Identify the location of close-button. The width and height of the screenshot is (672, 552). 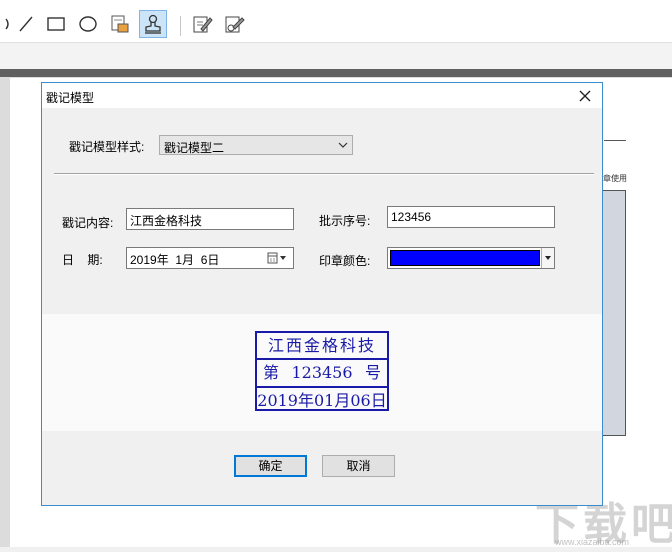
(585, 96).